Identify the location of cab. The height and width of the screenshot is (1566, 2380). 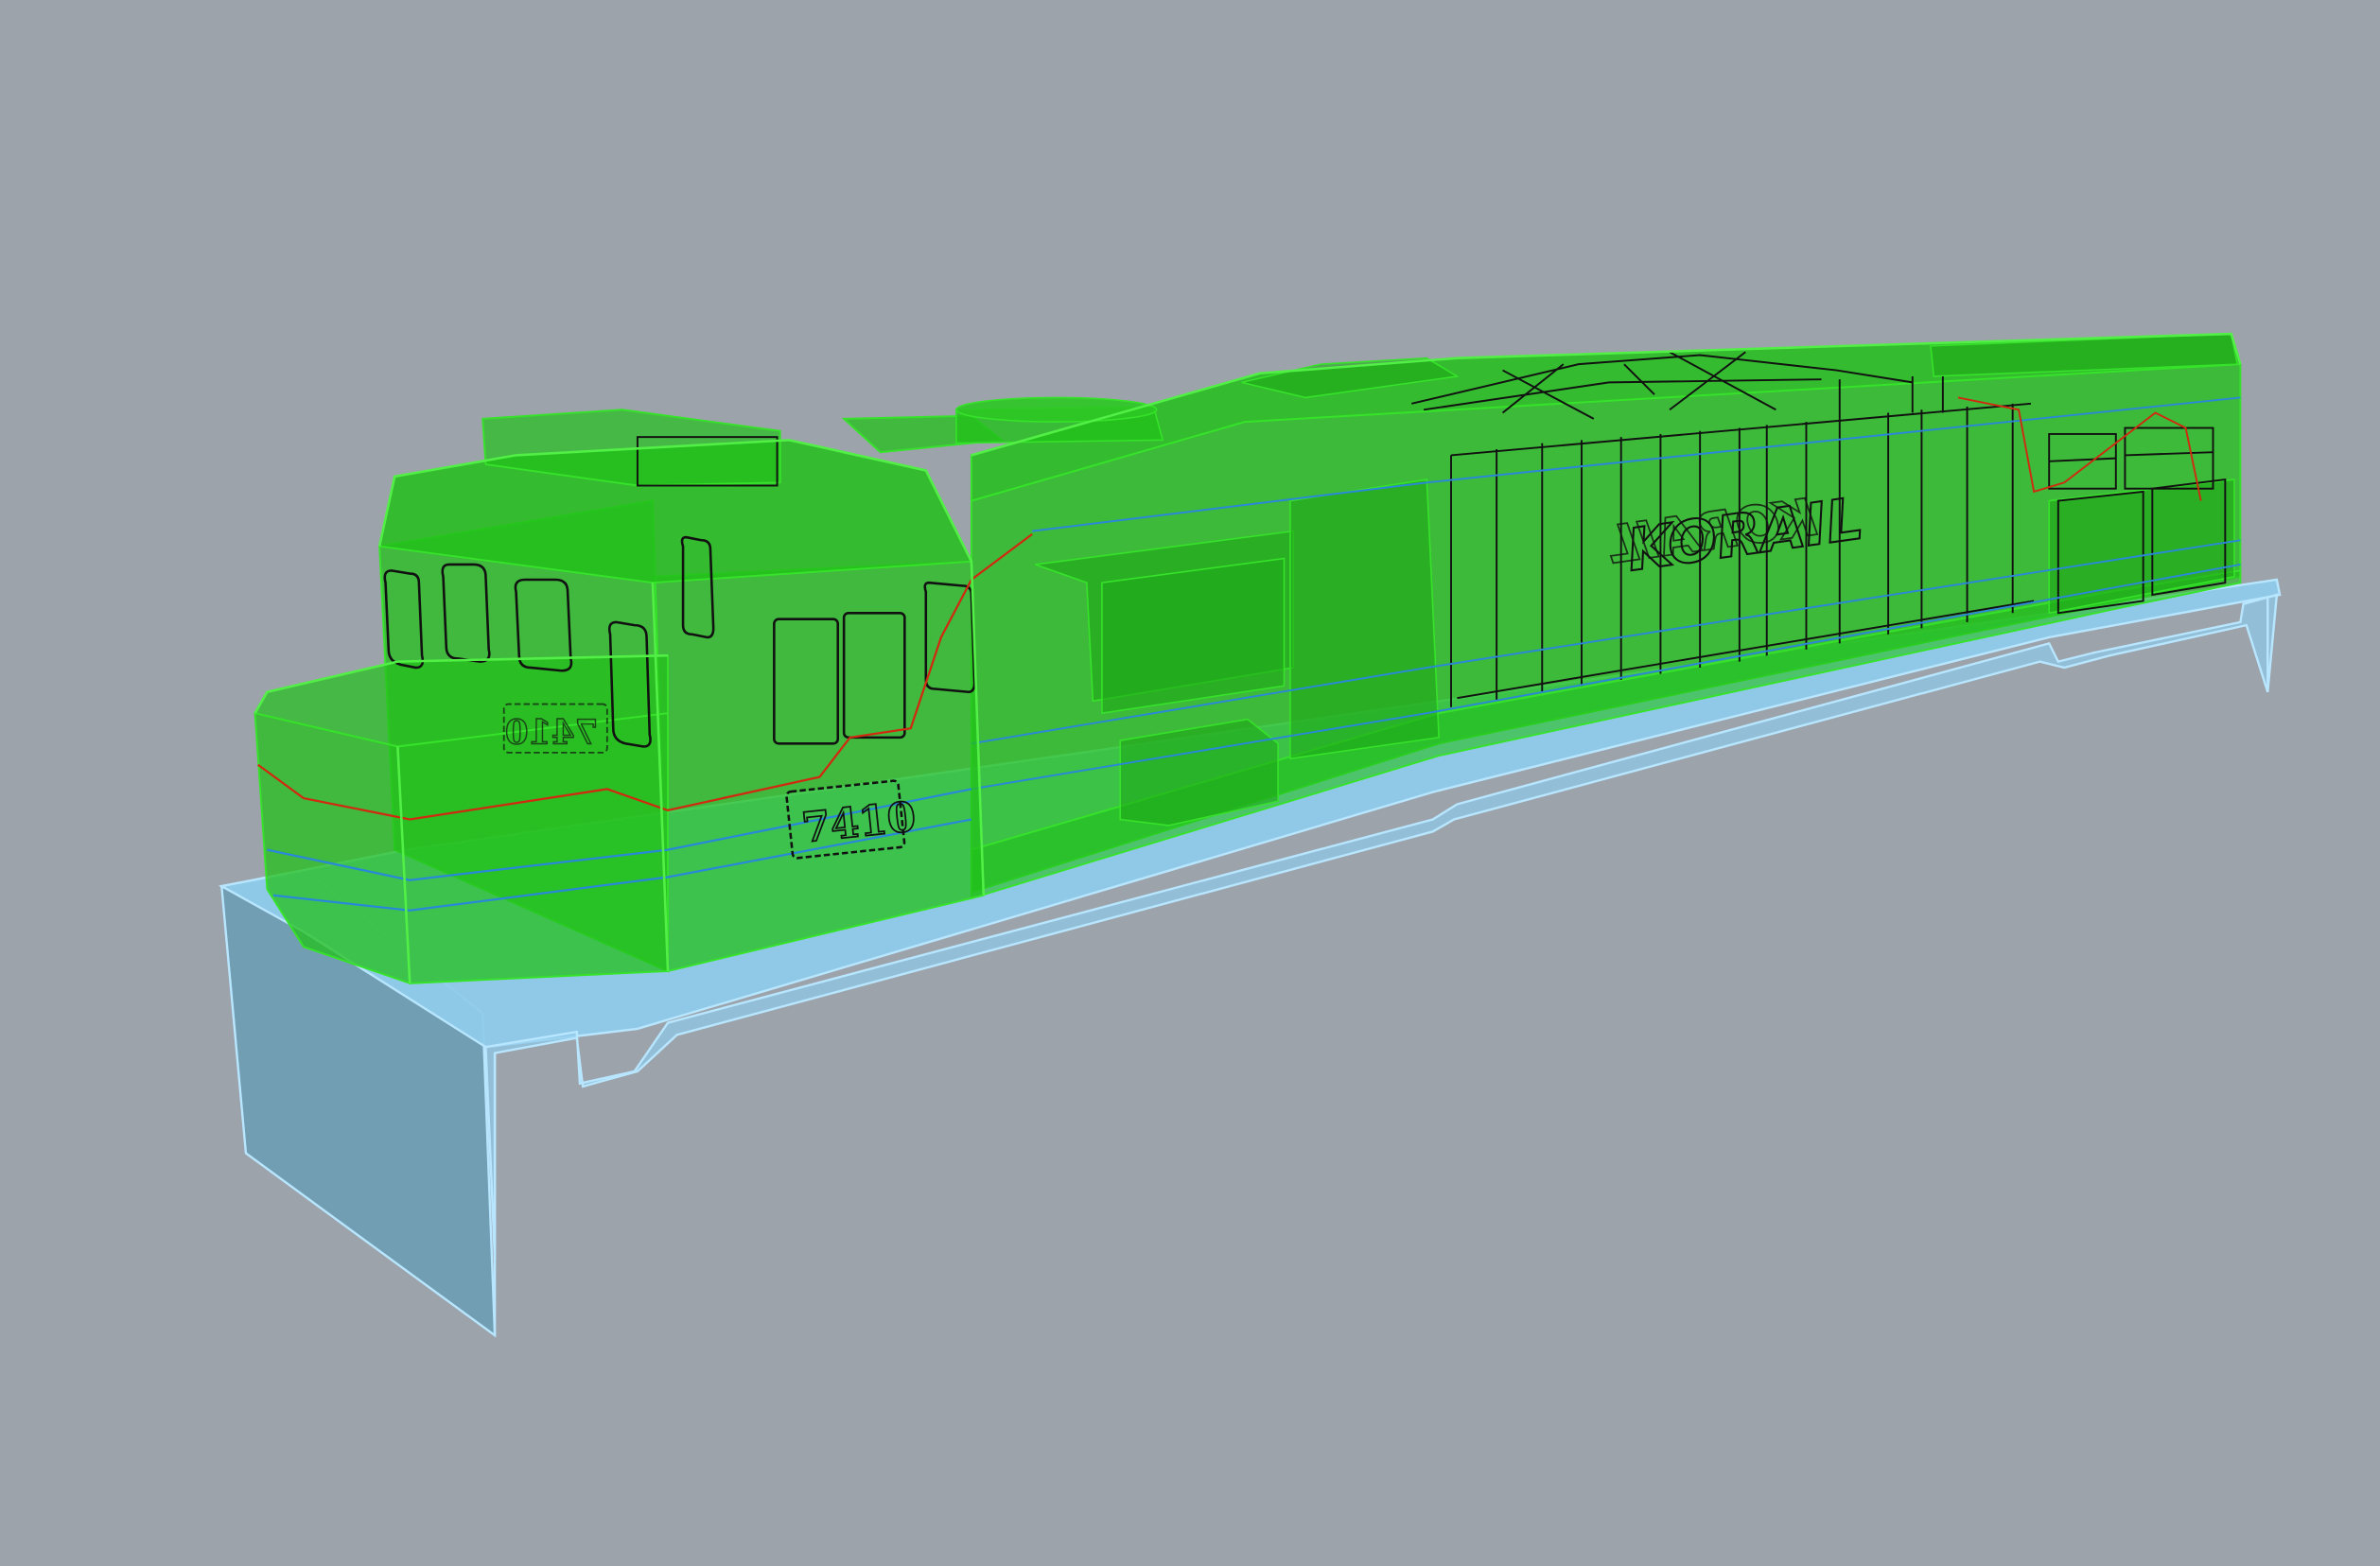
(629, 697).